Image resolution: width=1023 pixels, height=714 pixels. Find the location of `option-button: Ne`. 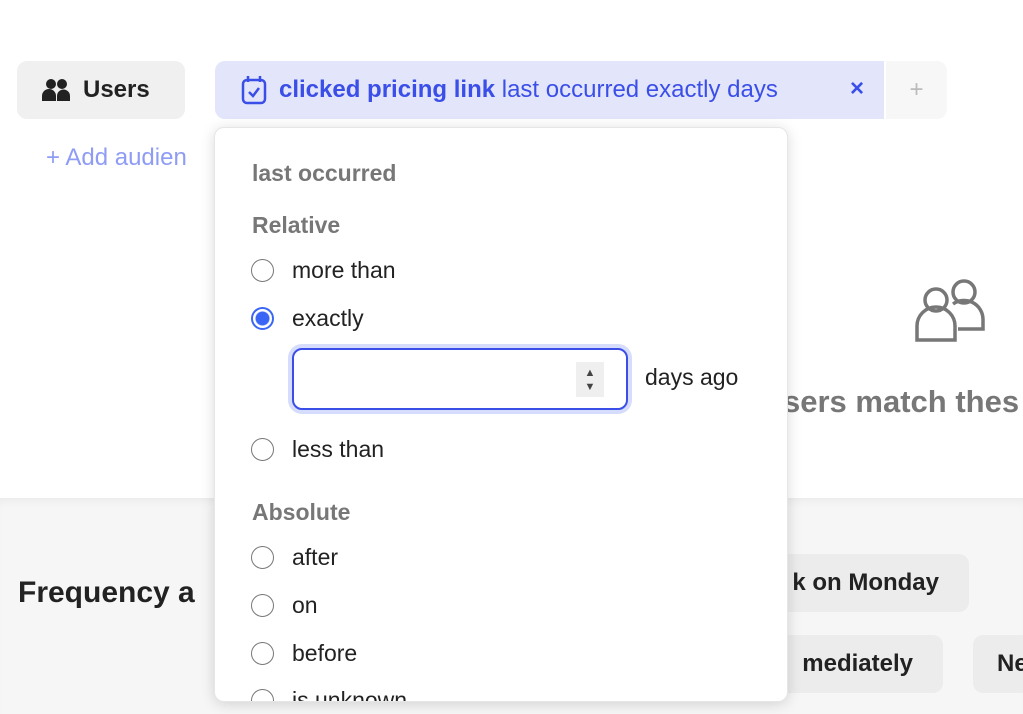

option-button: Ne is located at coordinates (998, 664).